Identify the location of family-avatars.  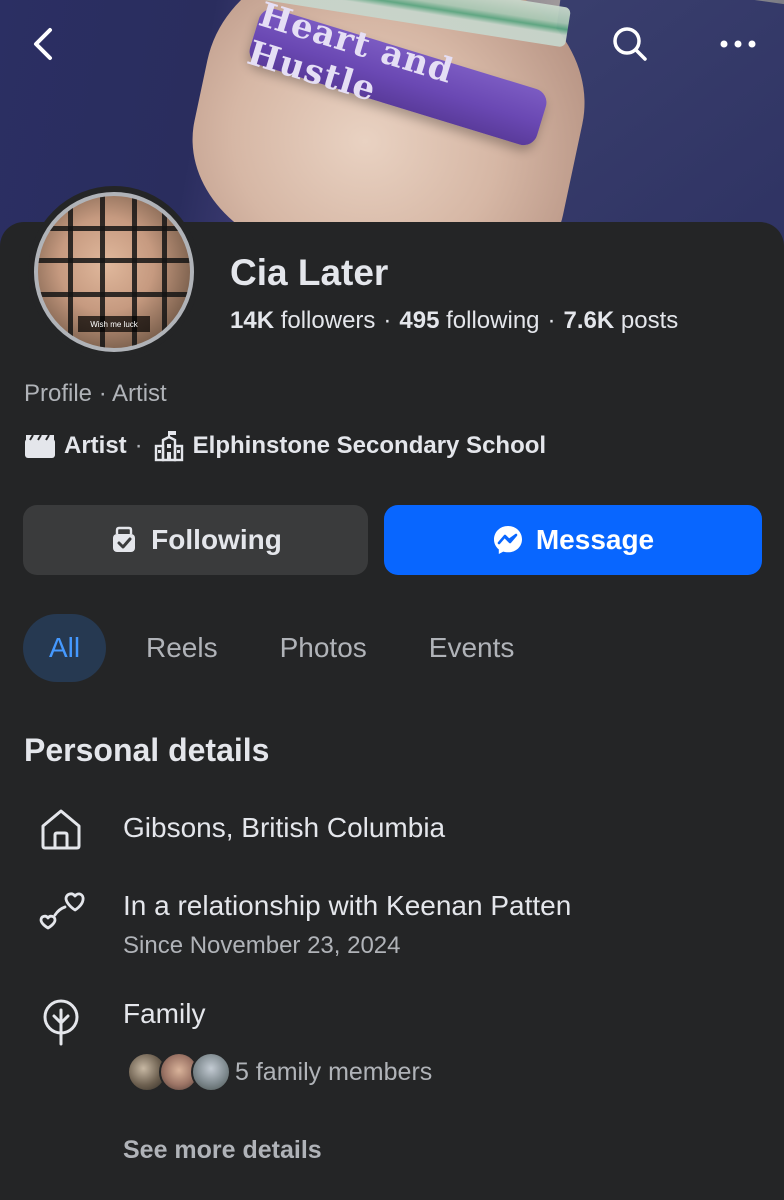
(179, 1072).